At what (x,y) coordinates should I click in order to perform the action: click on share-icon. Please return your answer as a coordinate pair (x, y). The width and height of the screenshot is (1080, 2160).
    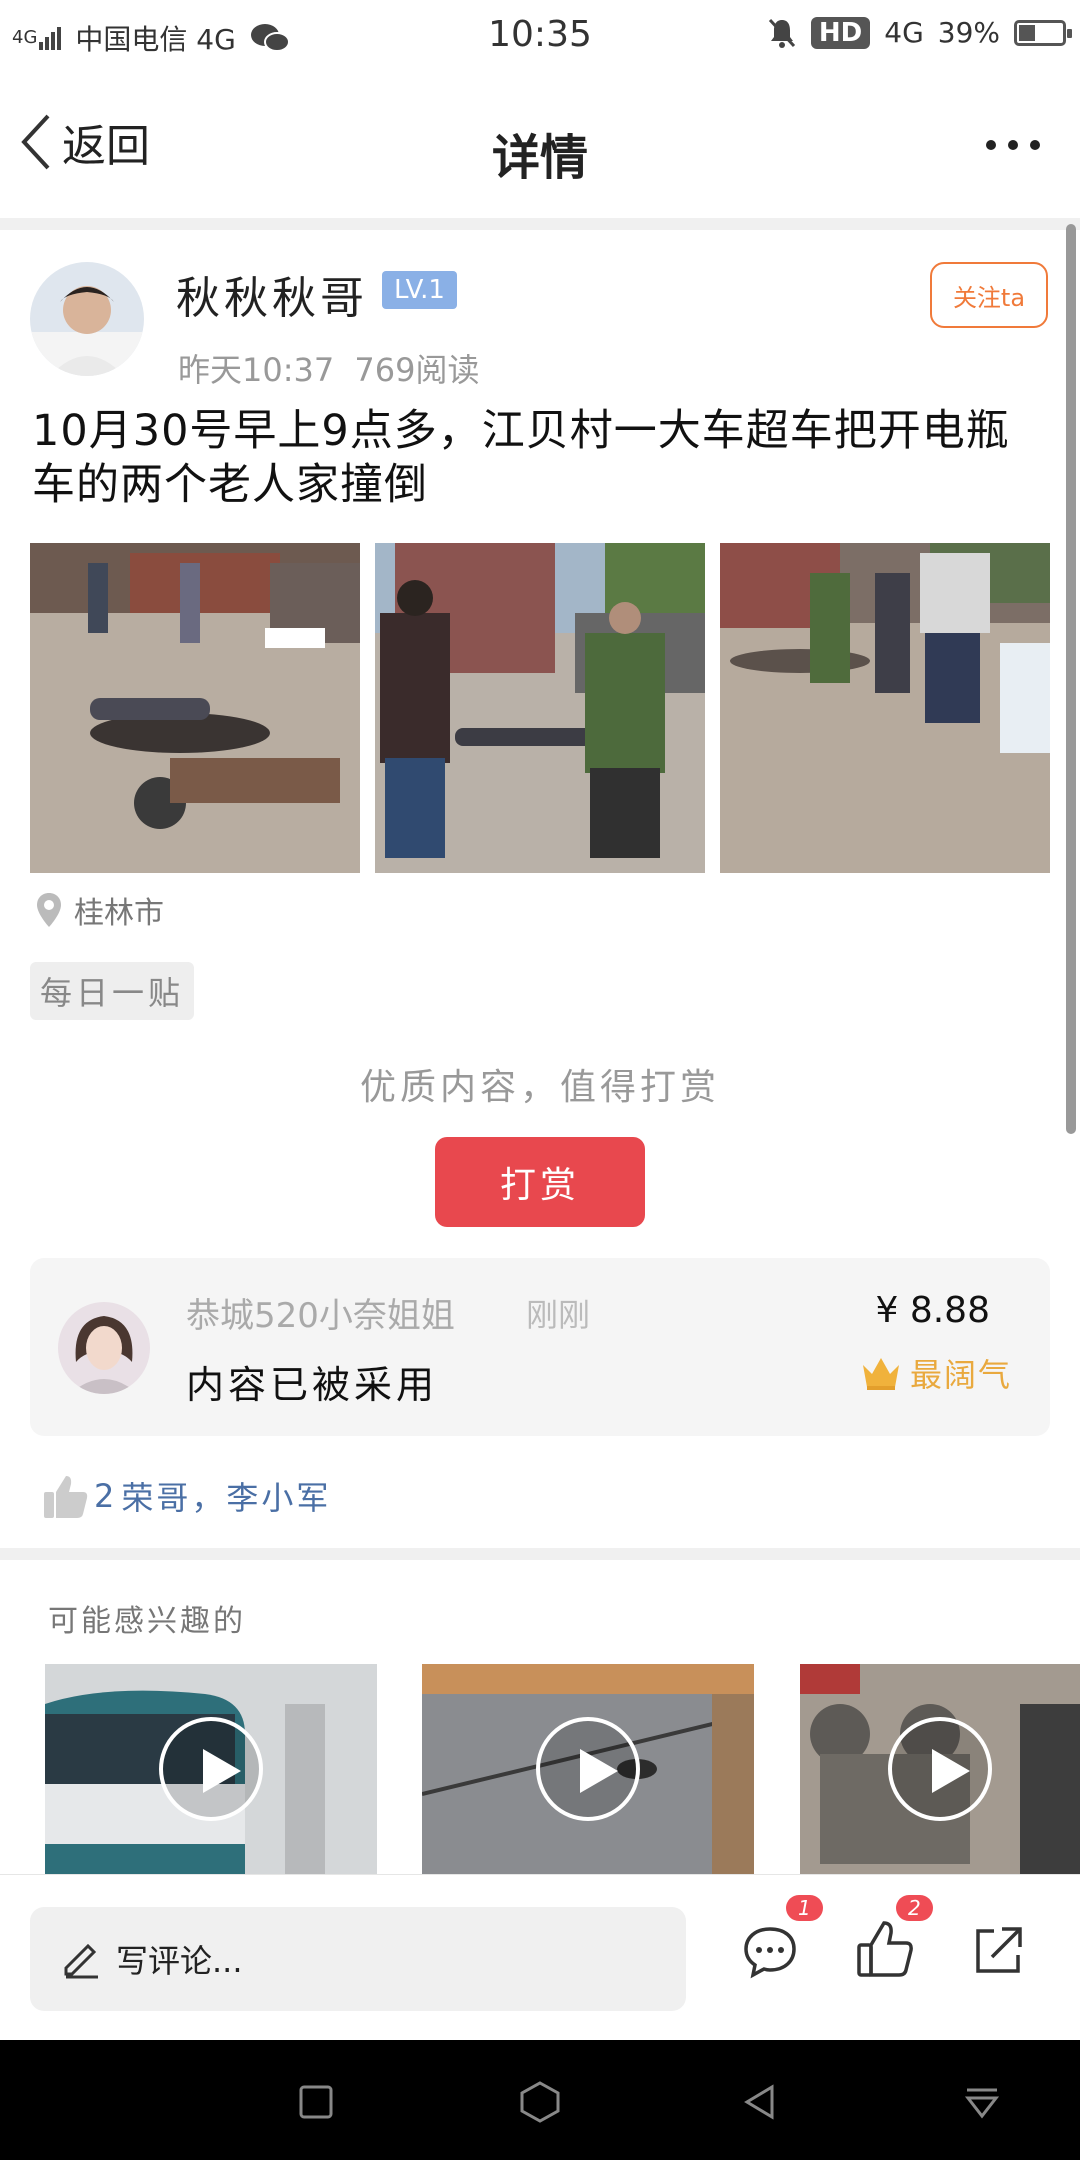
    Looking at the image, I should click on (999, 1950).